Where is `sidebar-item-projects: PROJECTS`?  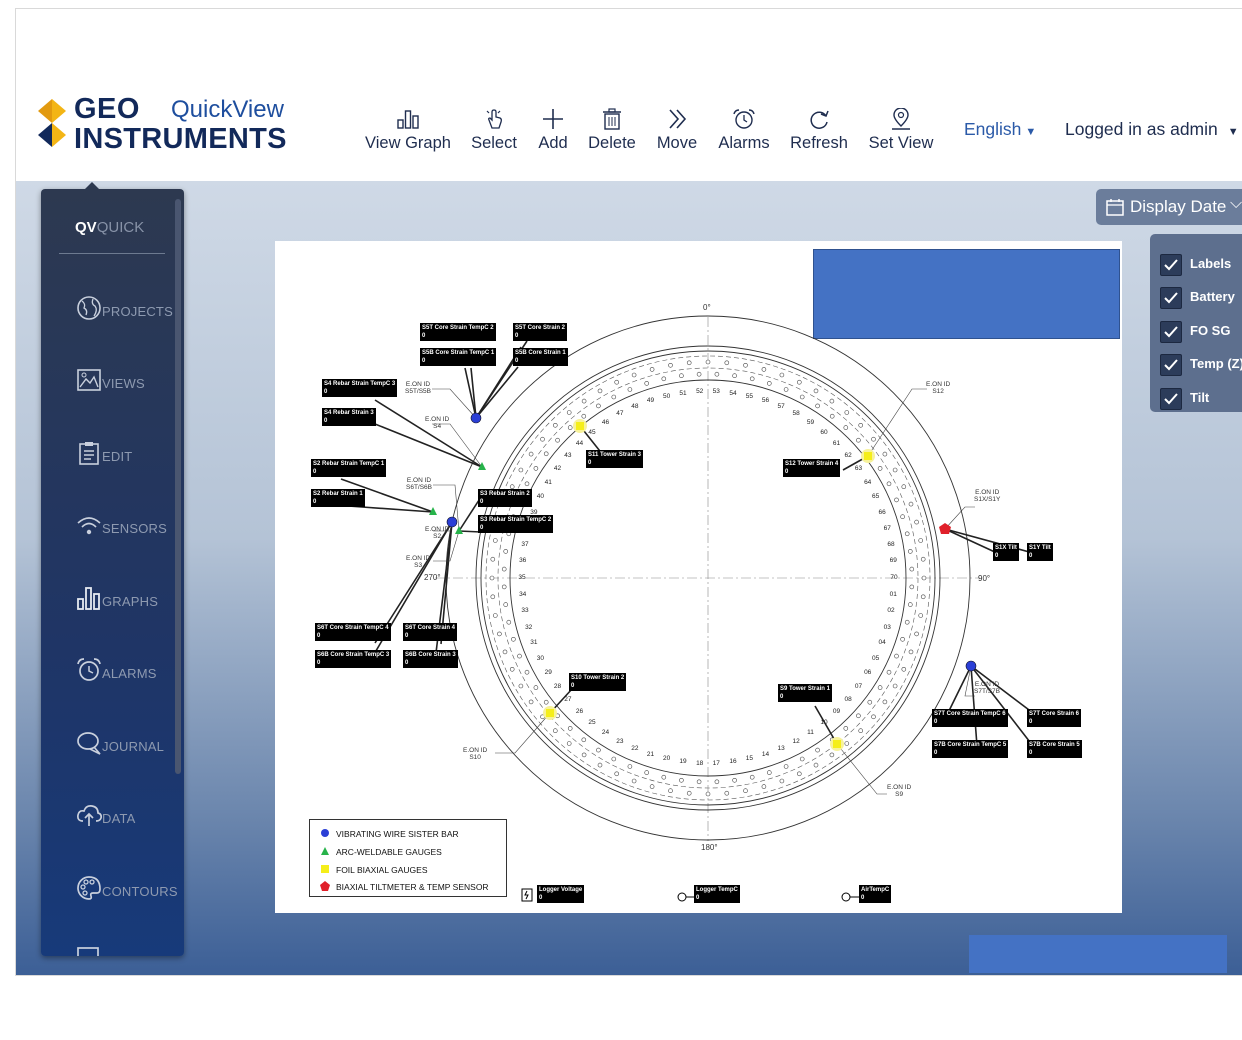
sidebar-item-projects: PROJECTS is located at coordinates (131, 310).